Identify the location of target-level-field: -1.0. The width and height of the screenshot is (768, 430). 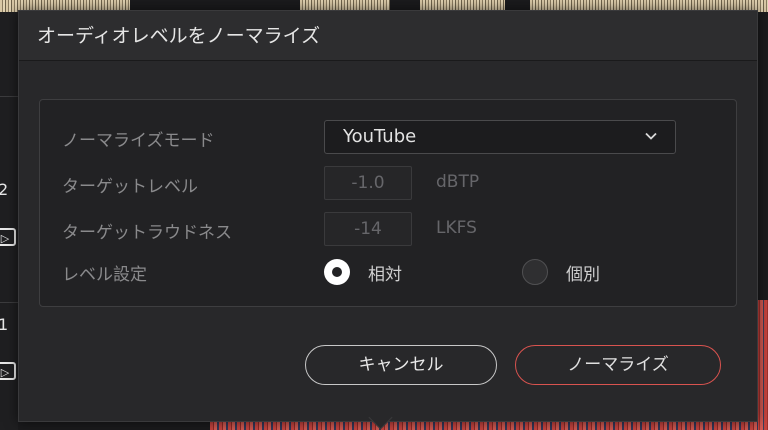
(368, 183).